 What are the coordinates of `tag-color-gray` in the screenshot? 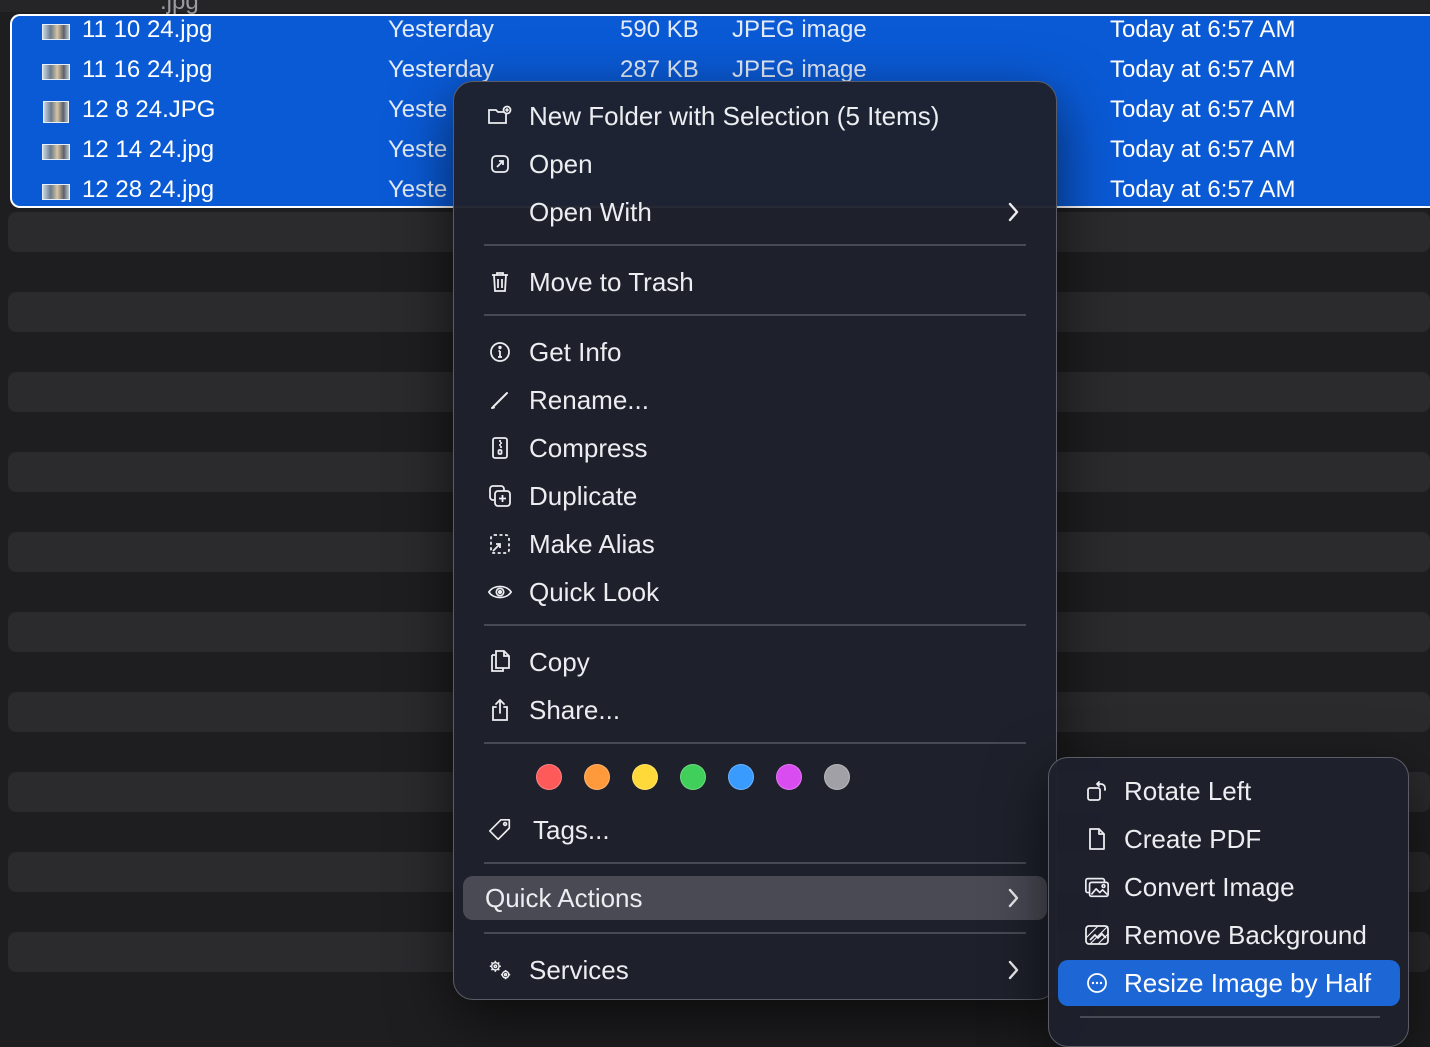 It's located at (837, 777).